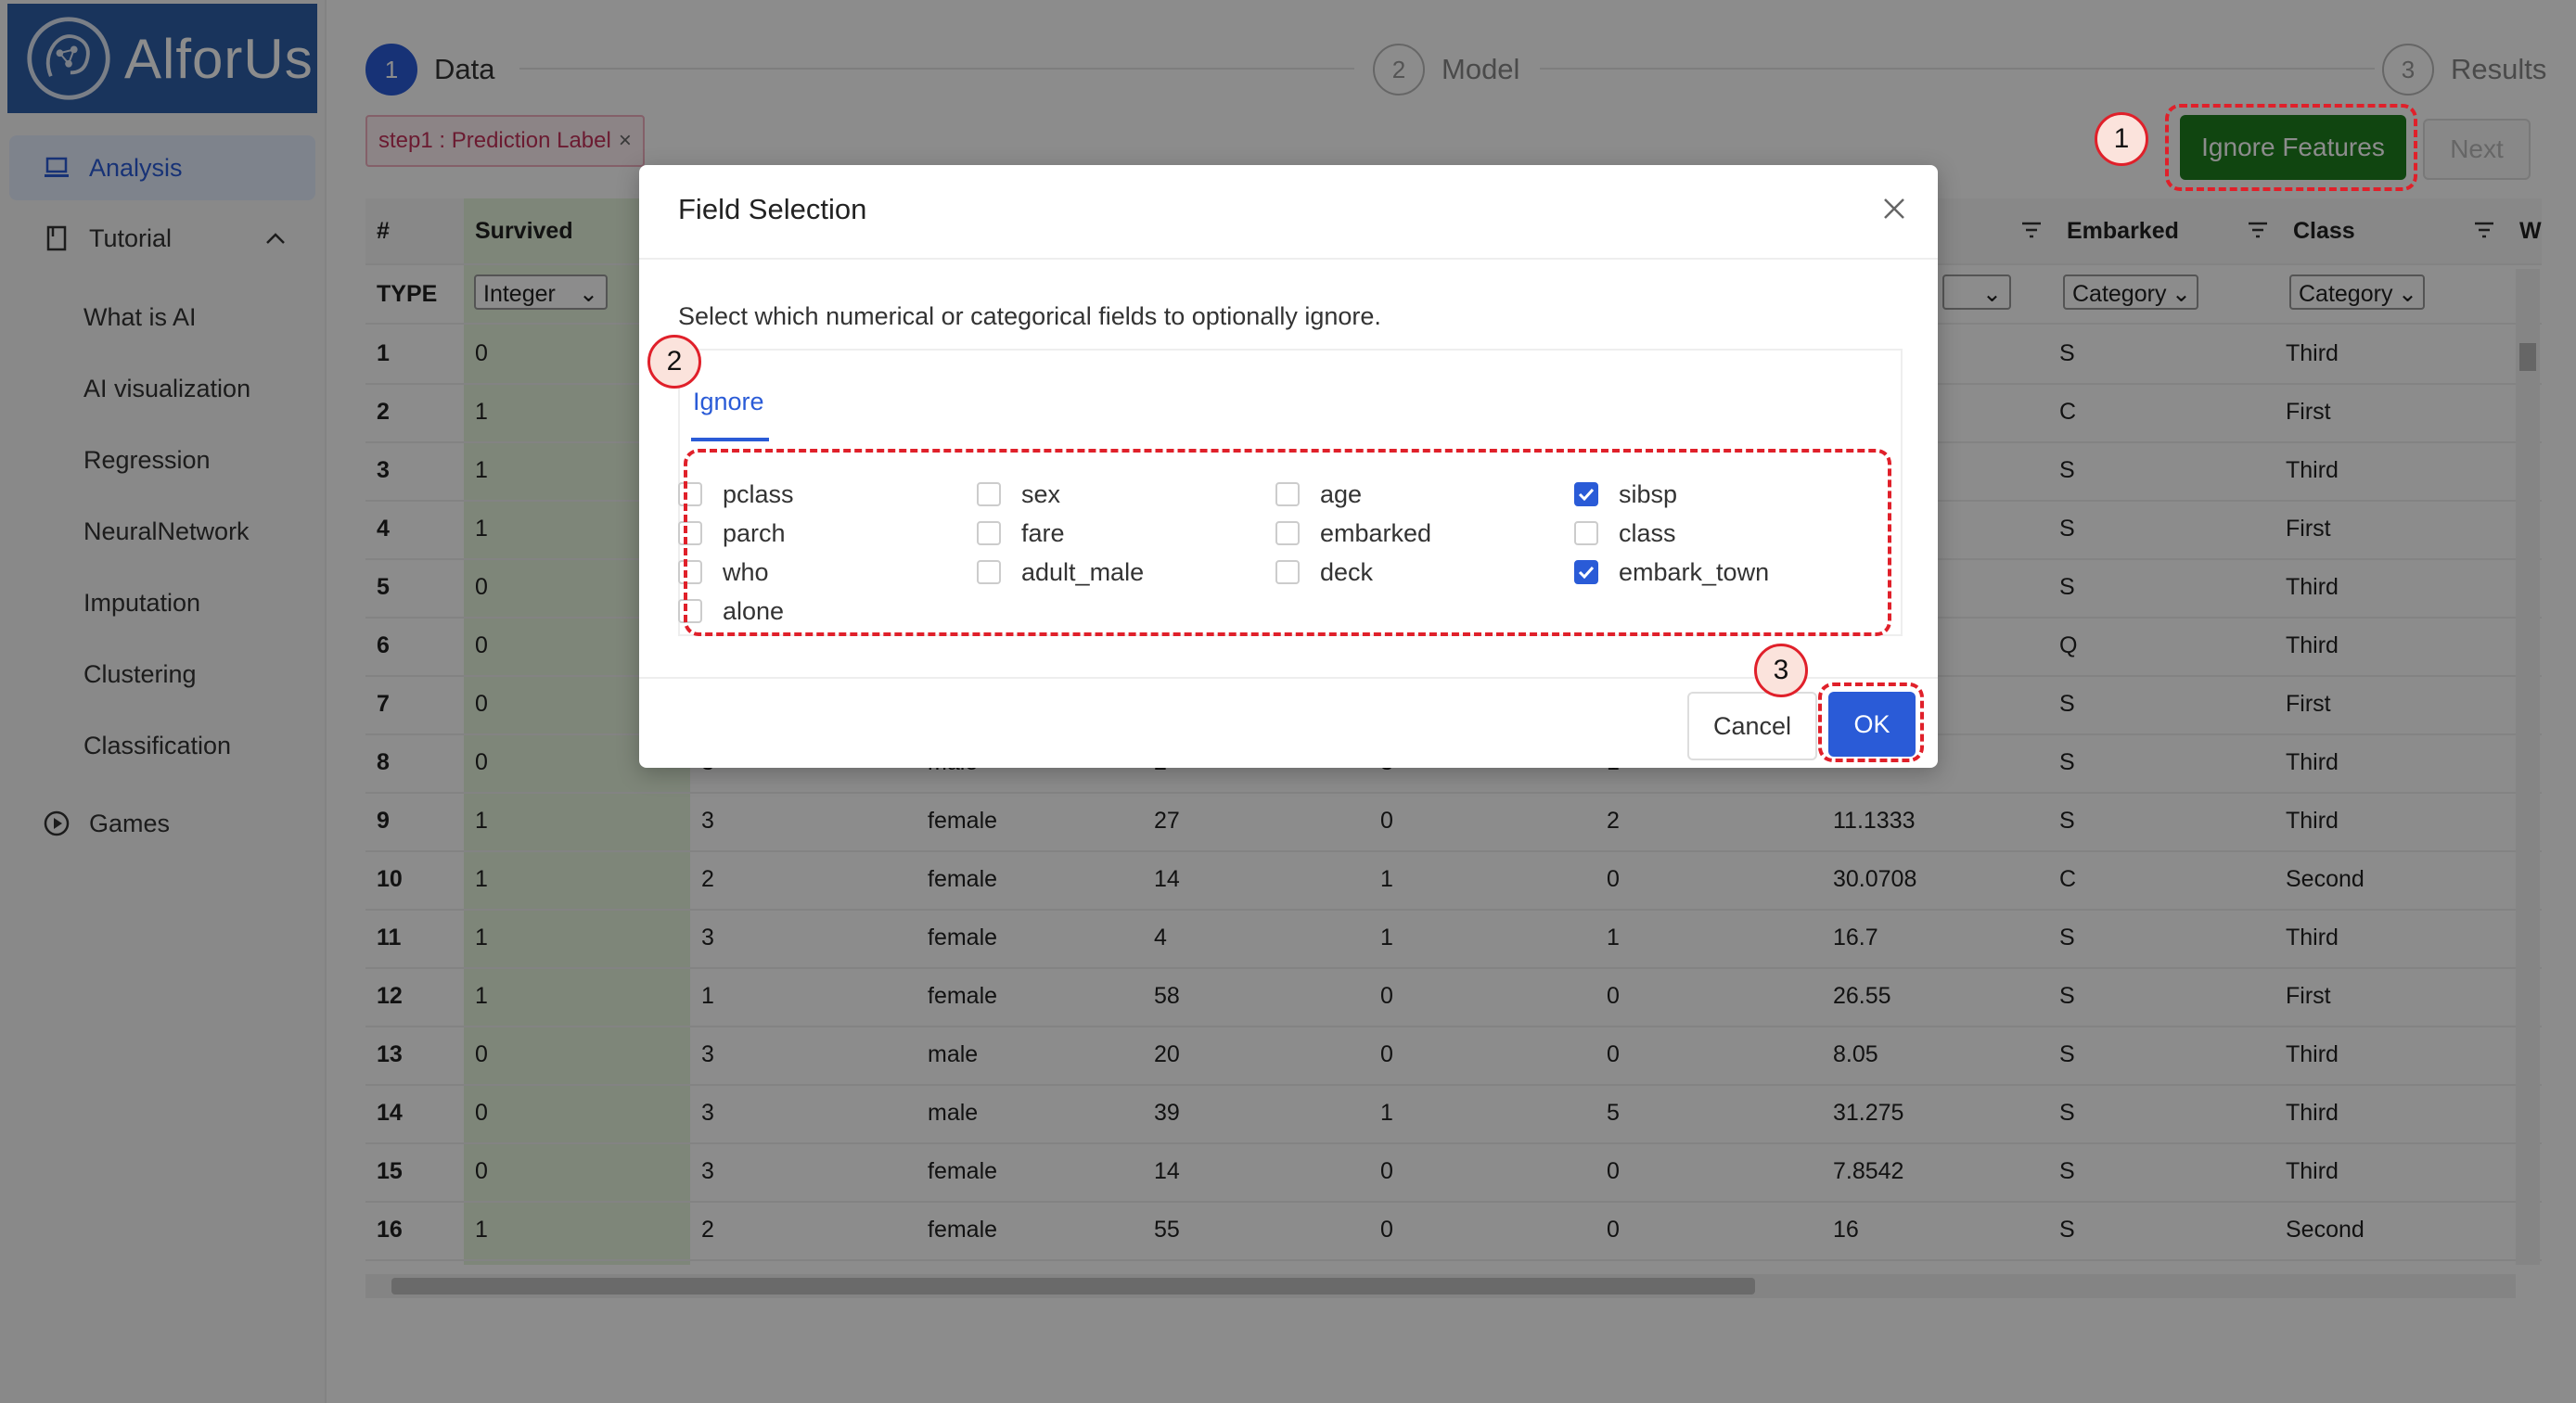  What do you see at coordinates (1894, 208) in the screenshot?
I see `close-icon` at bounding box center [1894, 208].